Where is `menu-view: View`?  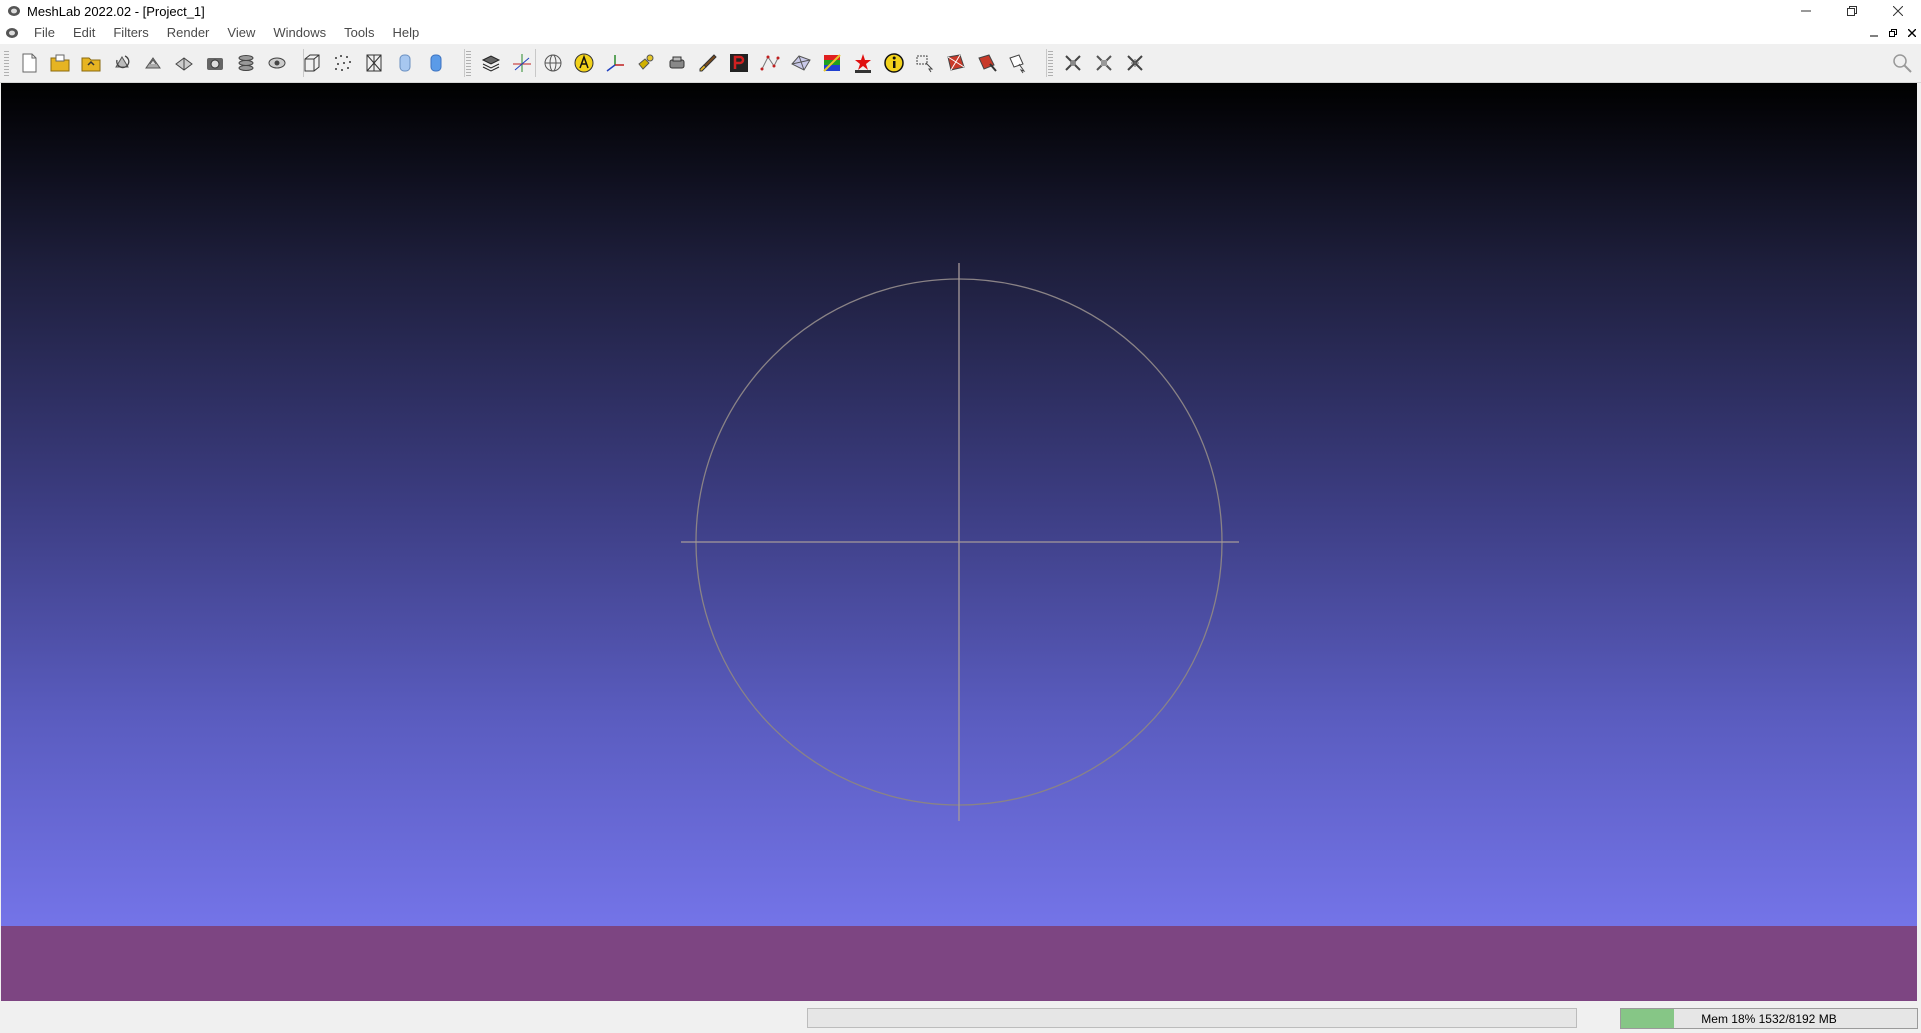
menu-view: View is located at coordinates (241, 33).